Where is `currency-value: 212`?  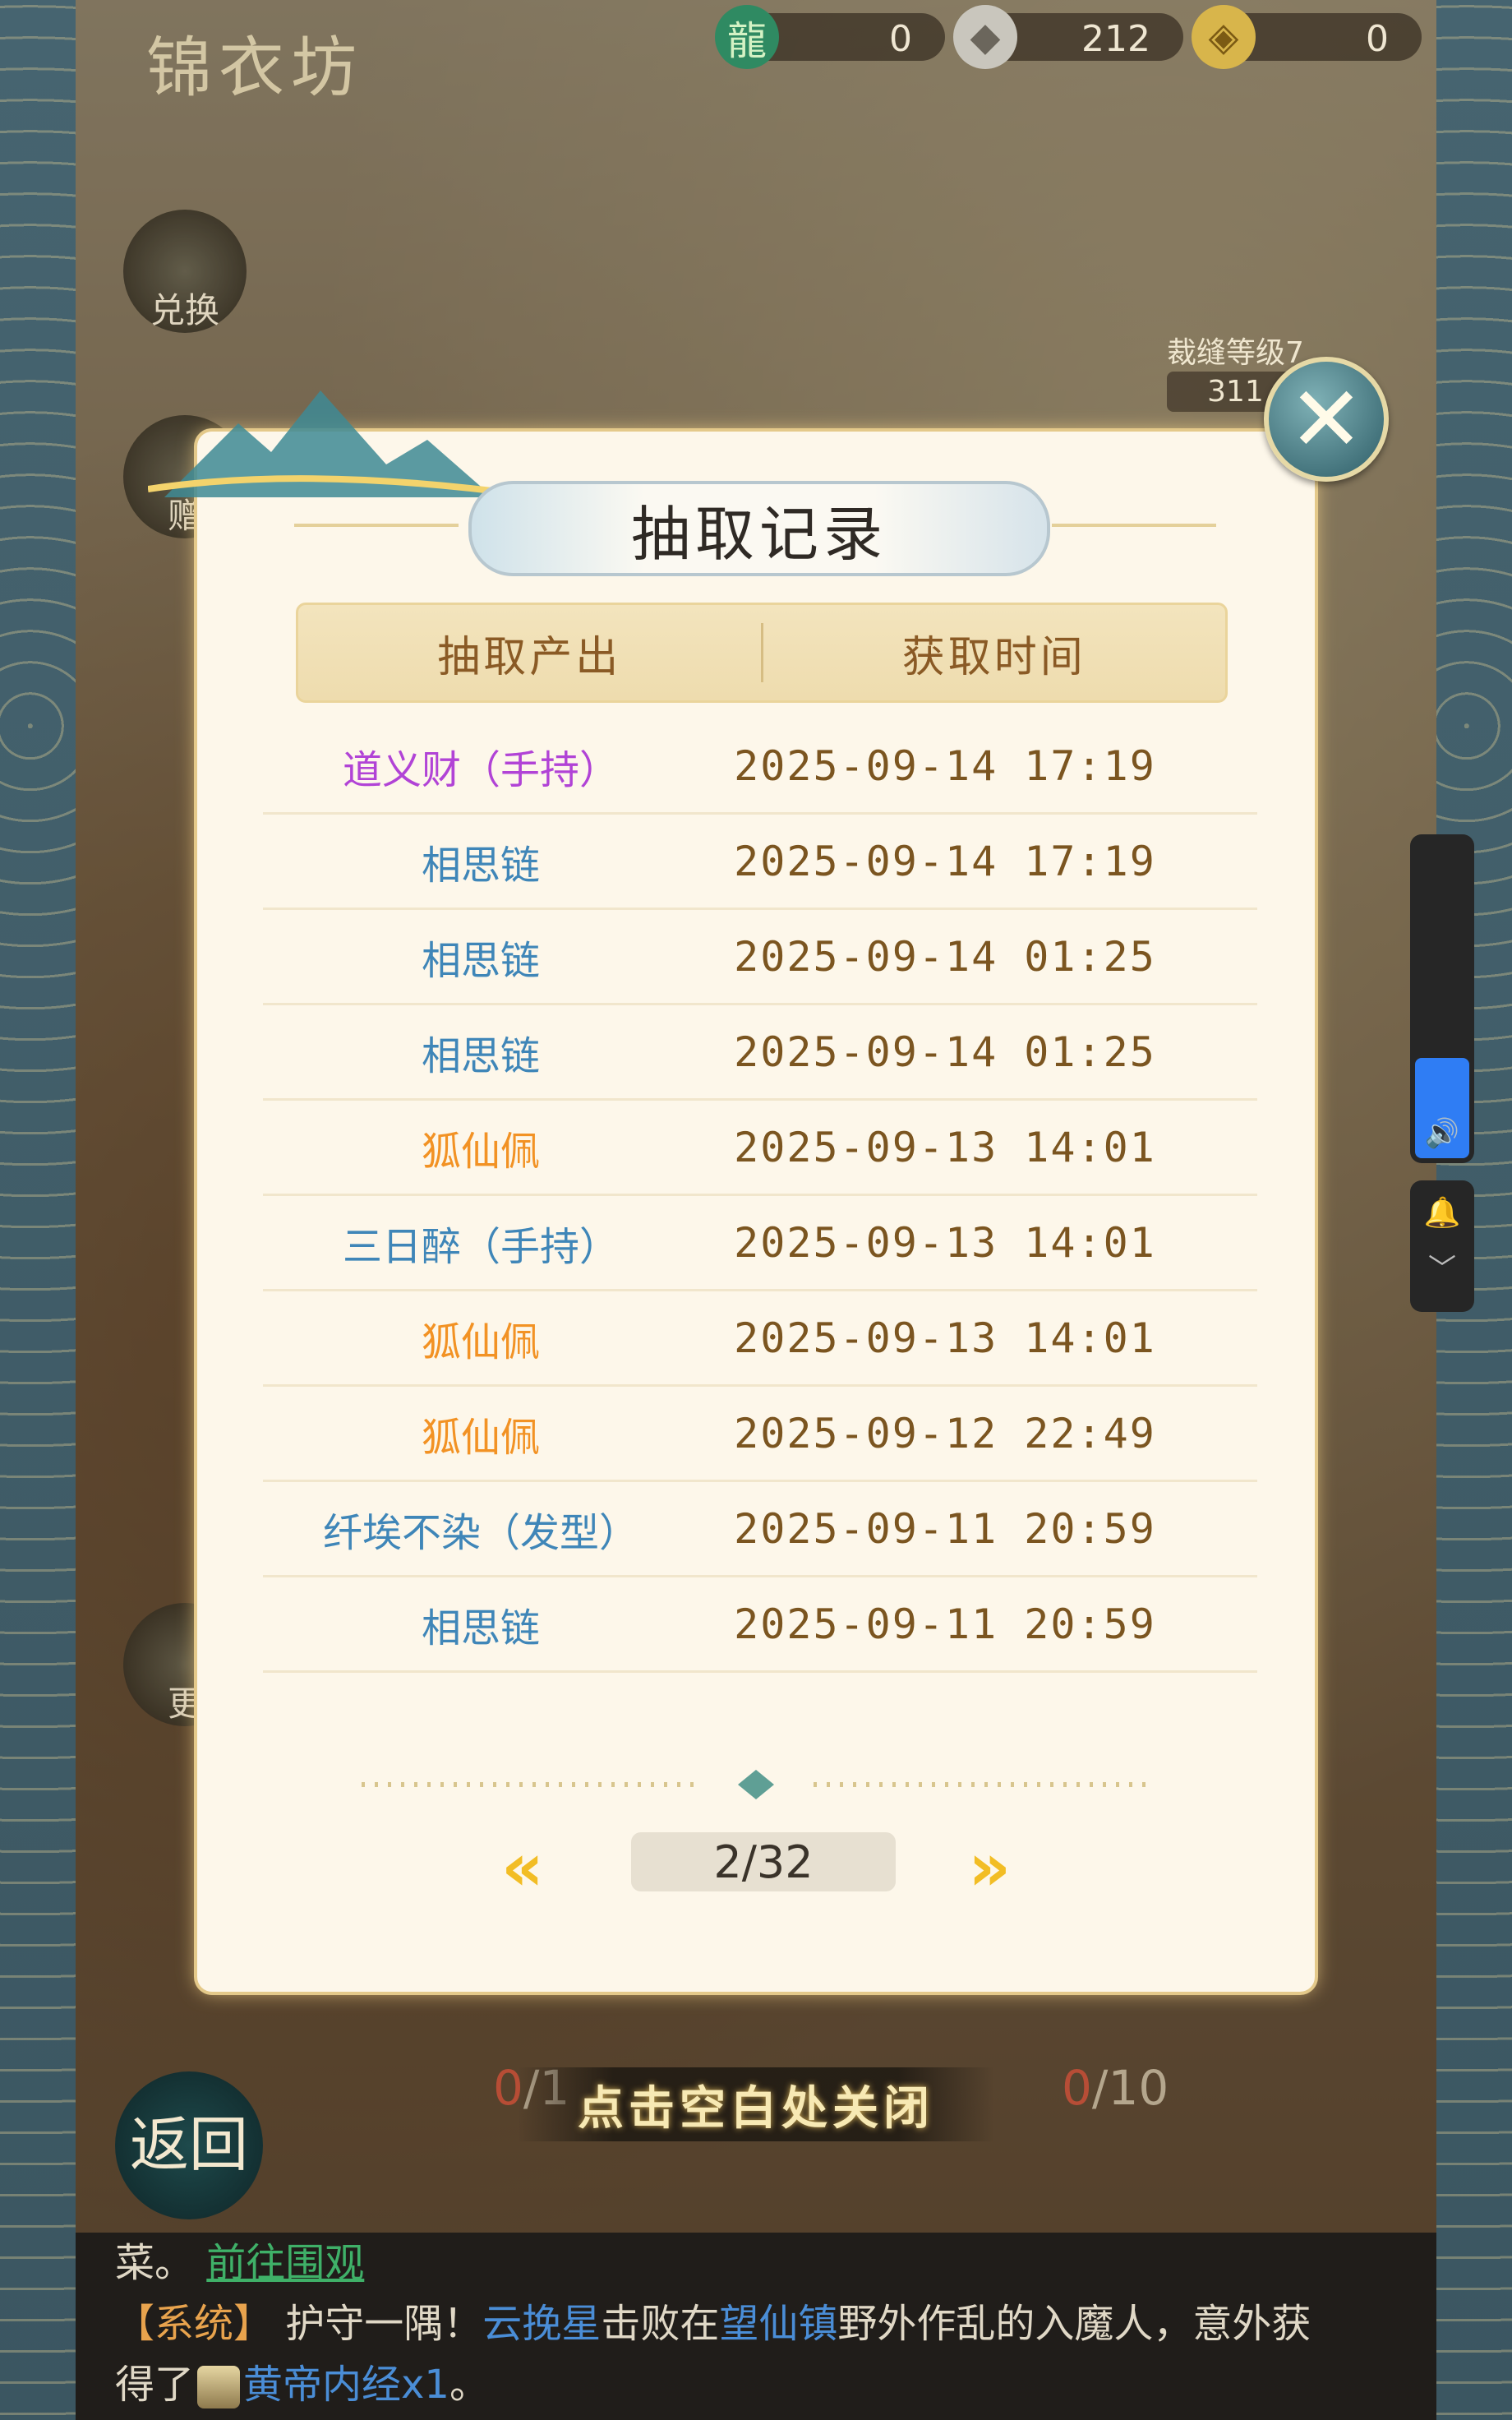
currency-value: 212 is located at coordinates (1115, 39).